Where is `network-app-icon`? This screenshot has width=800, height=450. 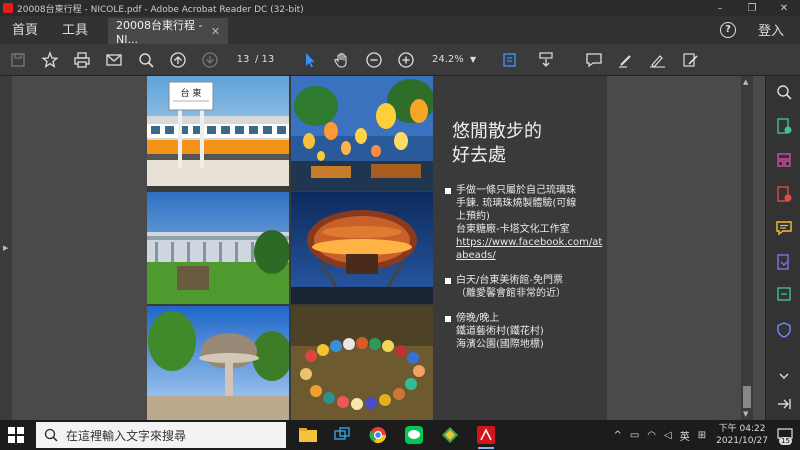
network-app-icon is located at coordinates (342, 435).